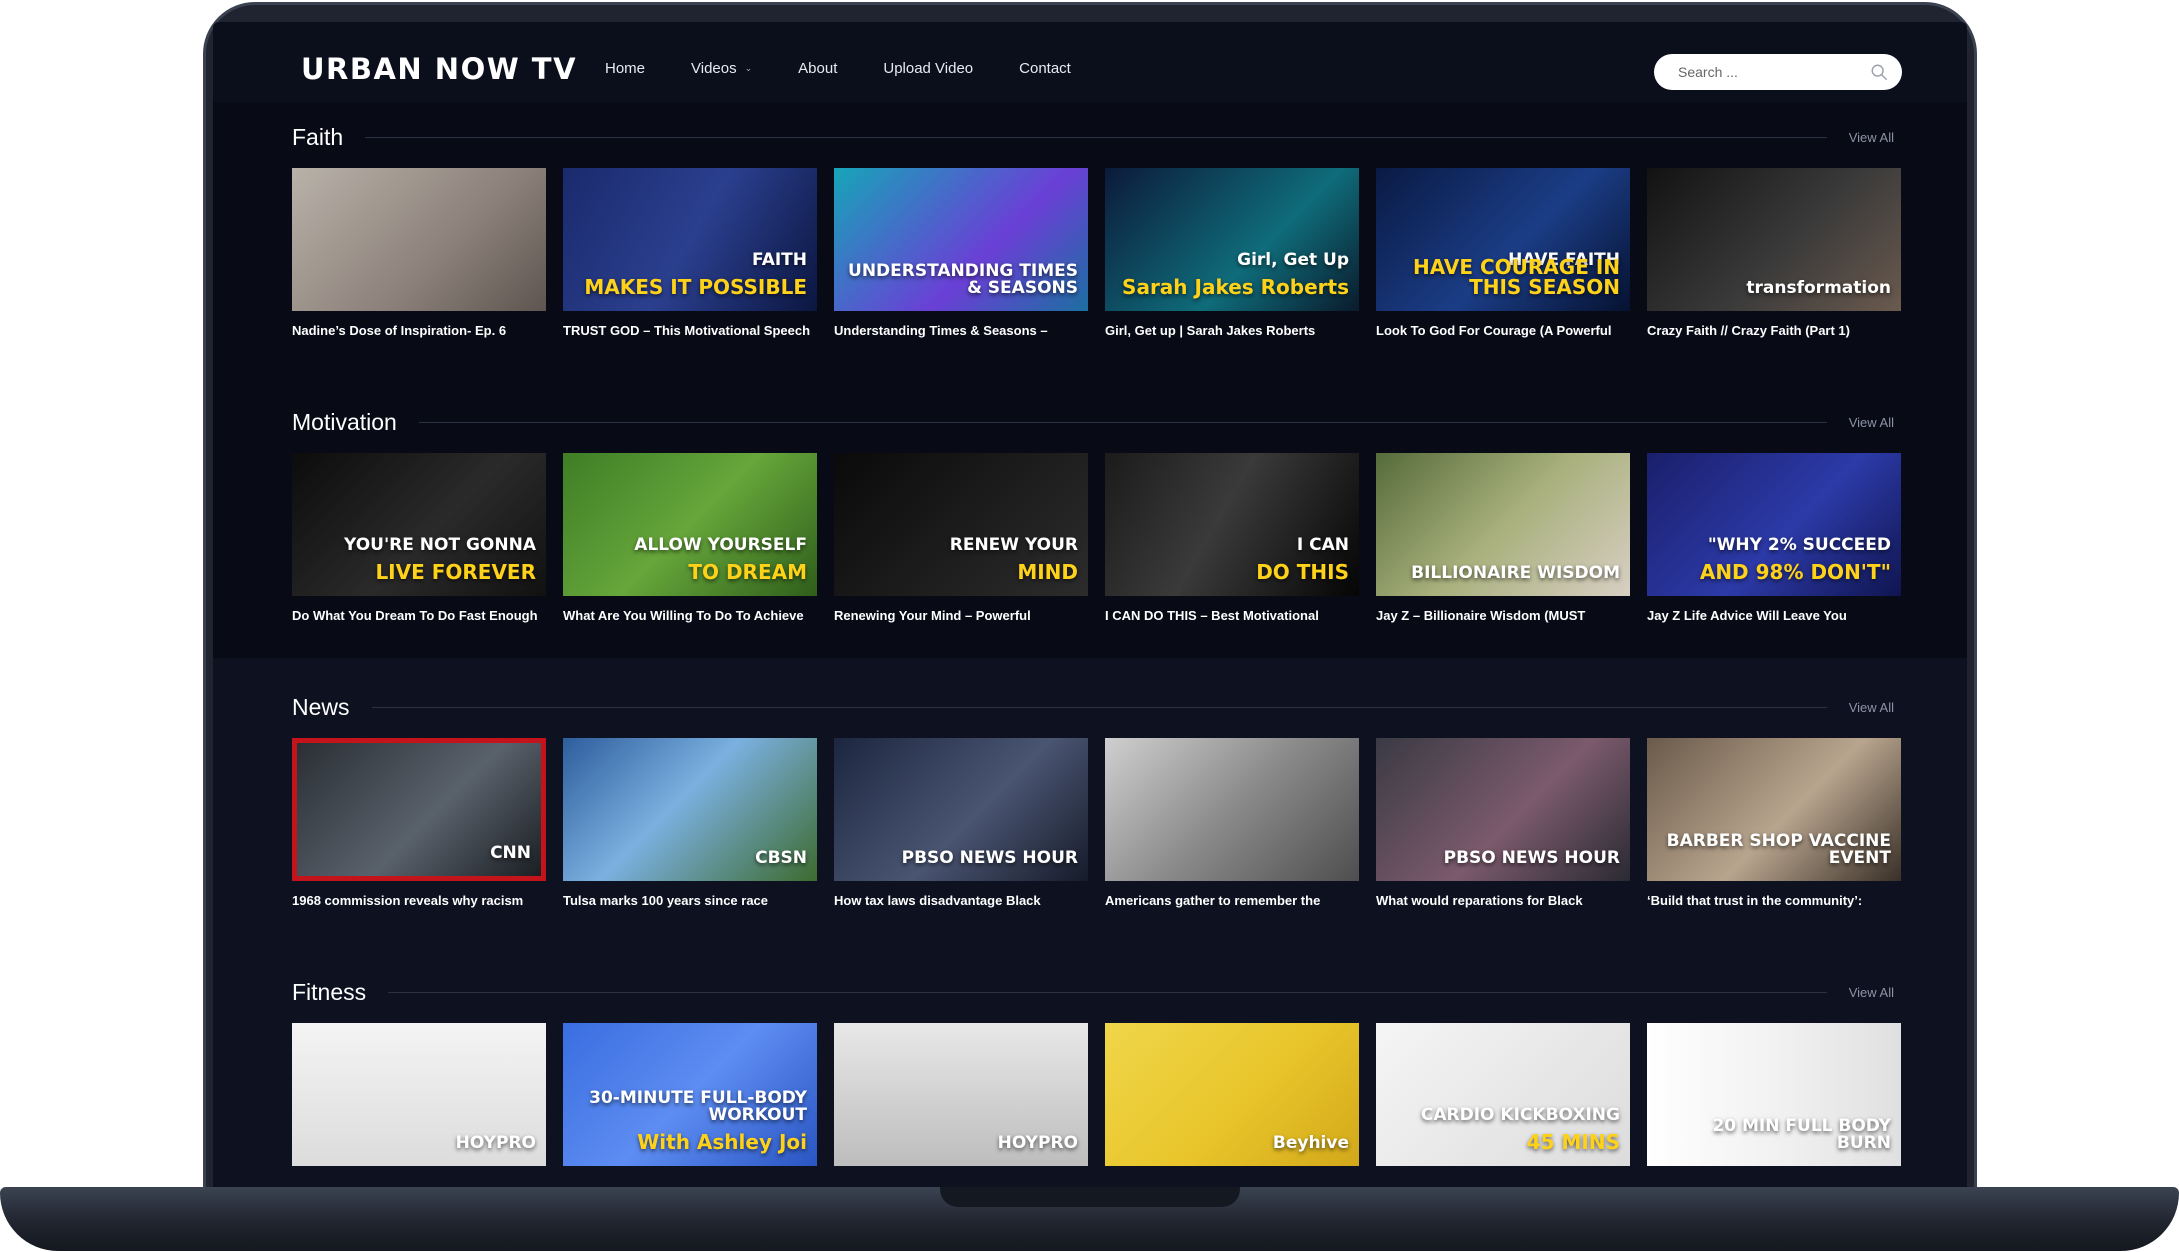  Describe the element at coordinates (344, 421) in the screenshot. I see `section-title: Motivation` at that location.